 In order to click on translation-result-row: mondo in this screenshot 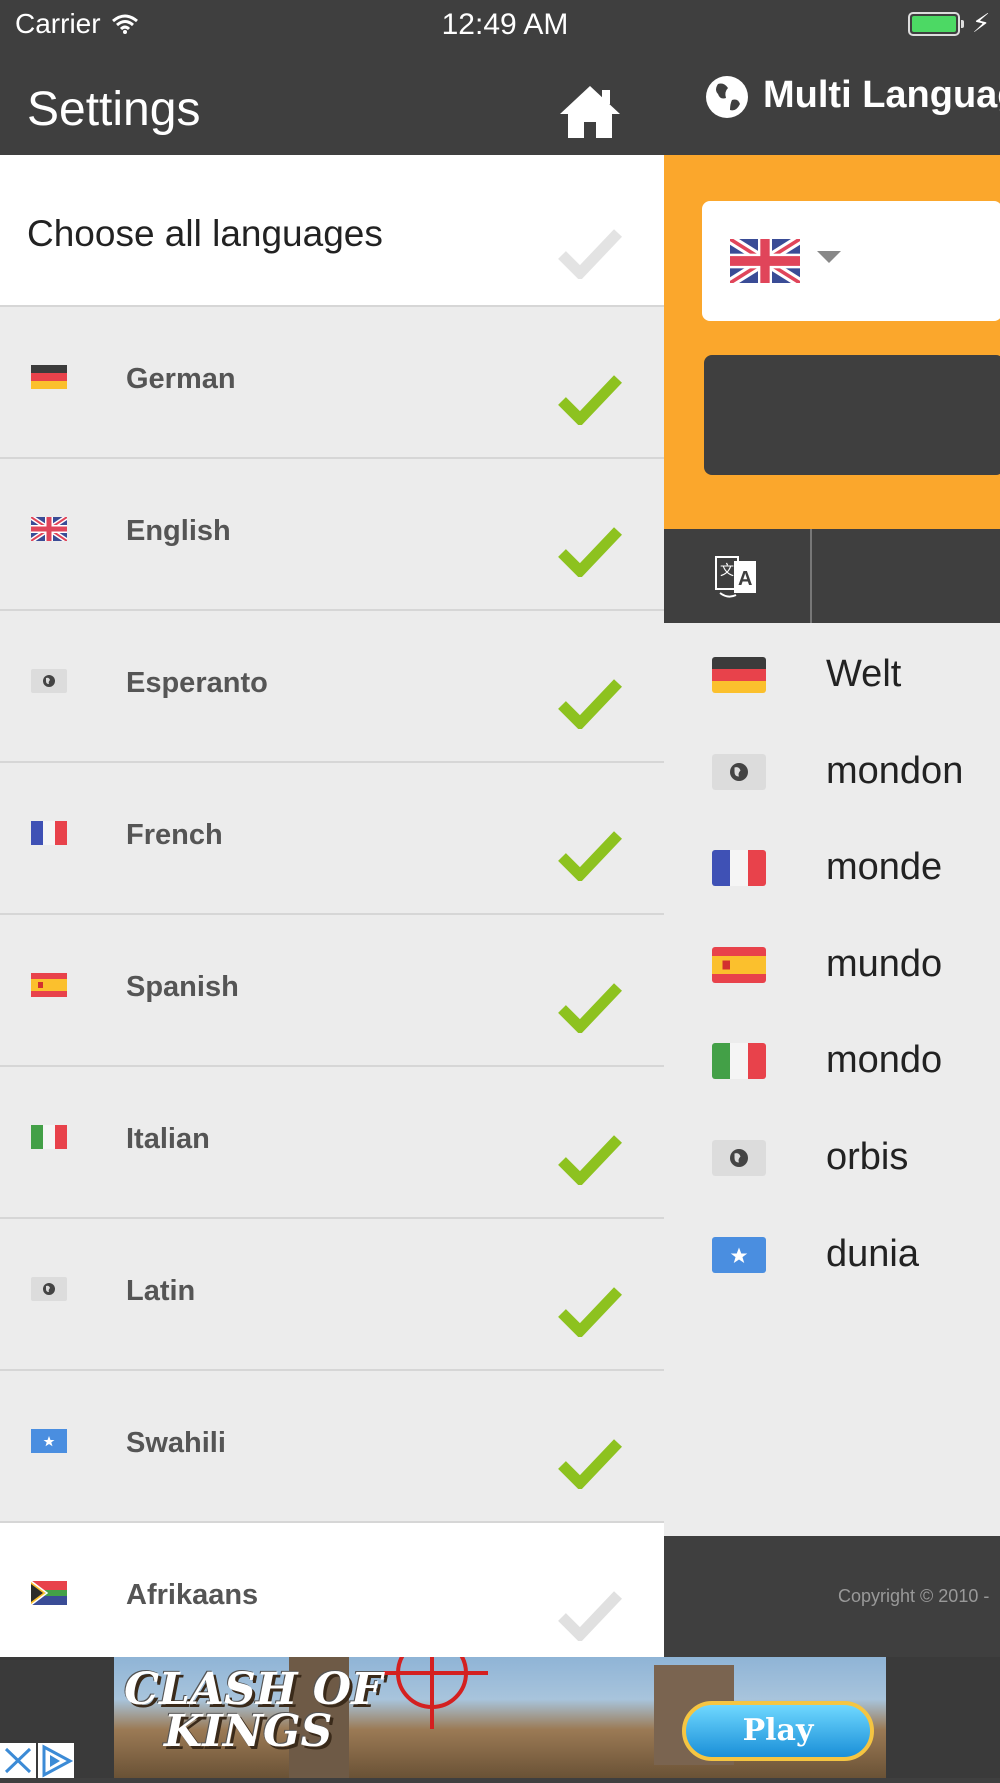, I will do `click(832, 1057)`.